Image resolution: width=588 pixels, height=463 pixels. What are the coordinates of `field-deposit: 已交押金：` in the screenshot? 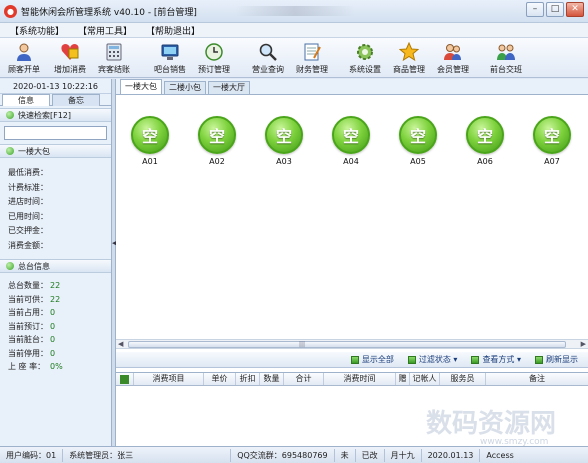 It's located at (28, 230).